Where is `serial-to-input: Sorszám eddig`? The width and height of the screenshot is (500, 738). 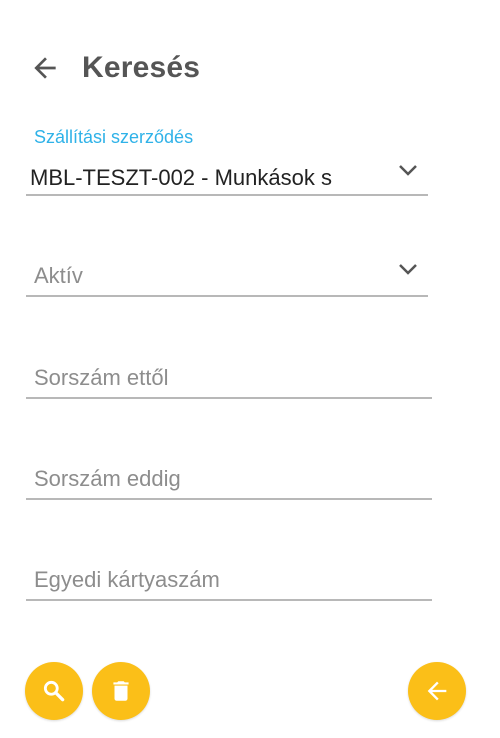 serial-to-input: Sorszám eddig is located at coordinates (229, 480).